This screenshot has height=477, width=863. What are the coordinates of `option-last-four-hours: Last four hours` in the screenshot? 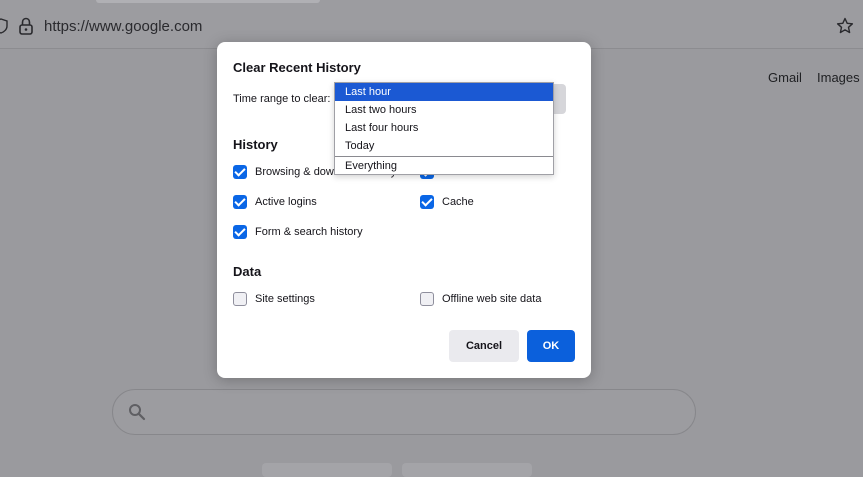 It's located at (444, 128).